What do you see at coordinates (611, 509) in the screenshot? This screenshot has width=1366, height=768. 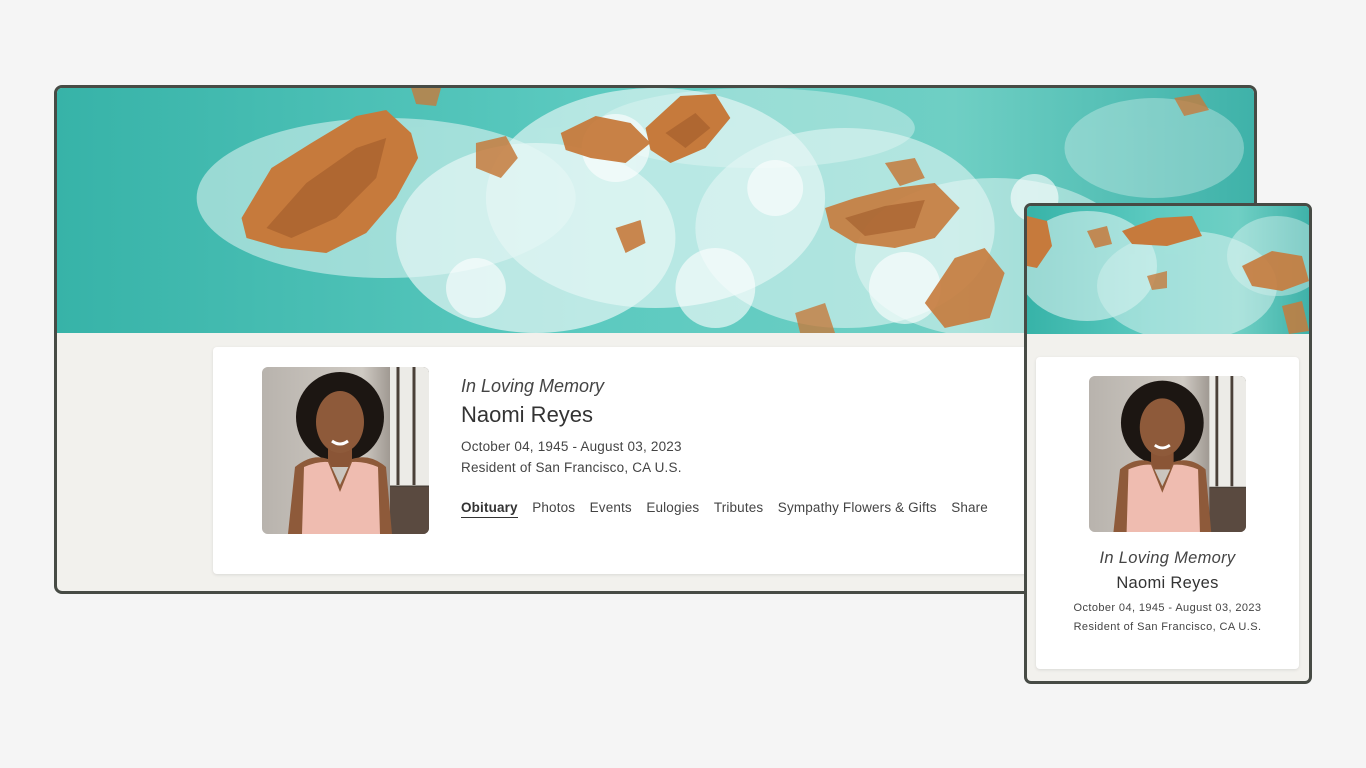 I see `tab-events: Events` at bounding box center [611, 509].